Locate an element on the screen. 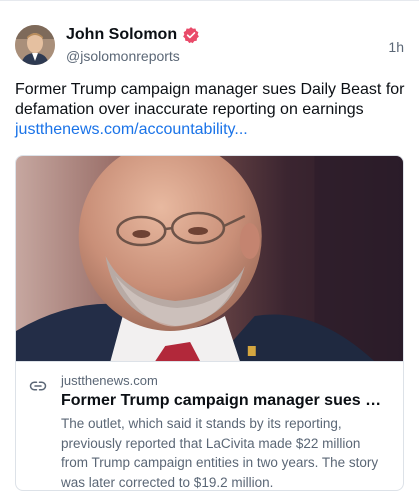  author-display-name: John Solomon is located at coordinates (121, 35).